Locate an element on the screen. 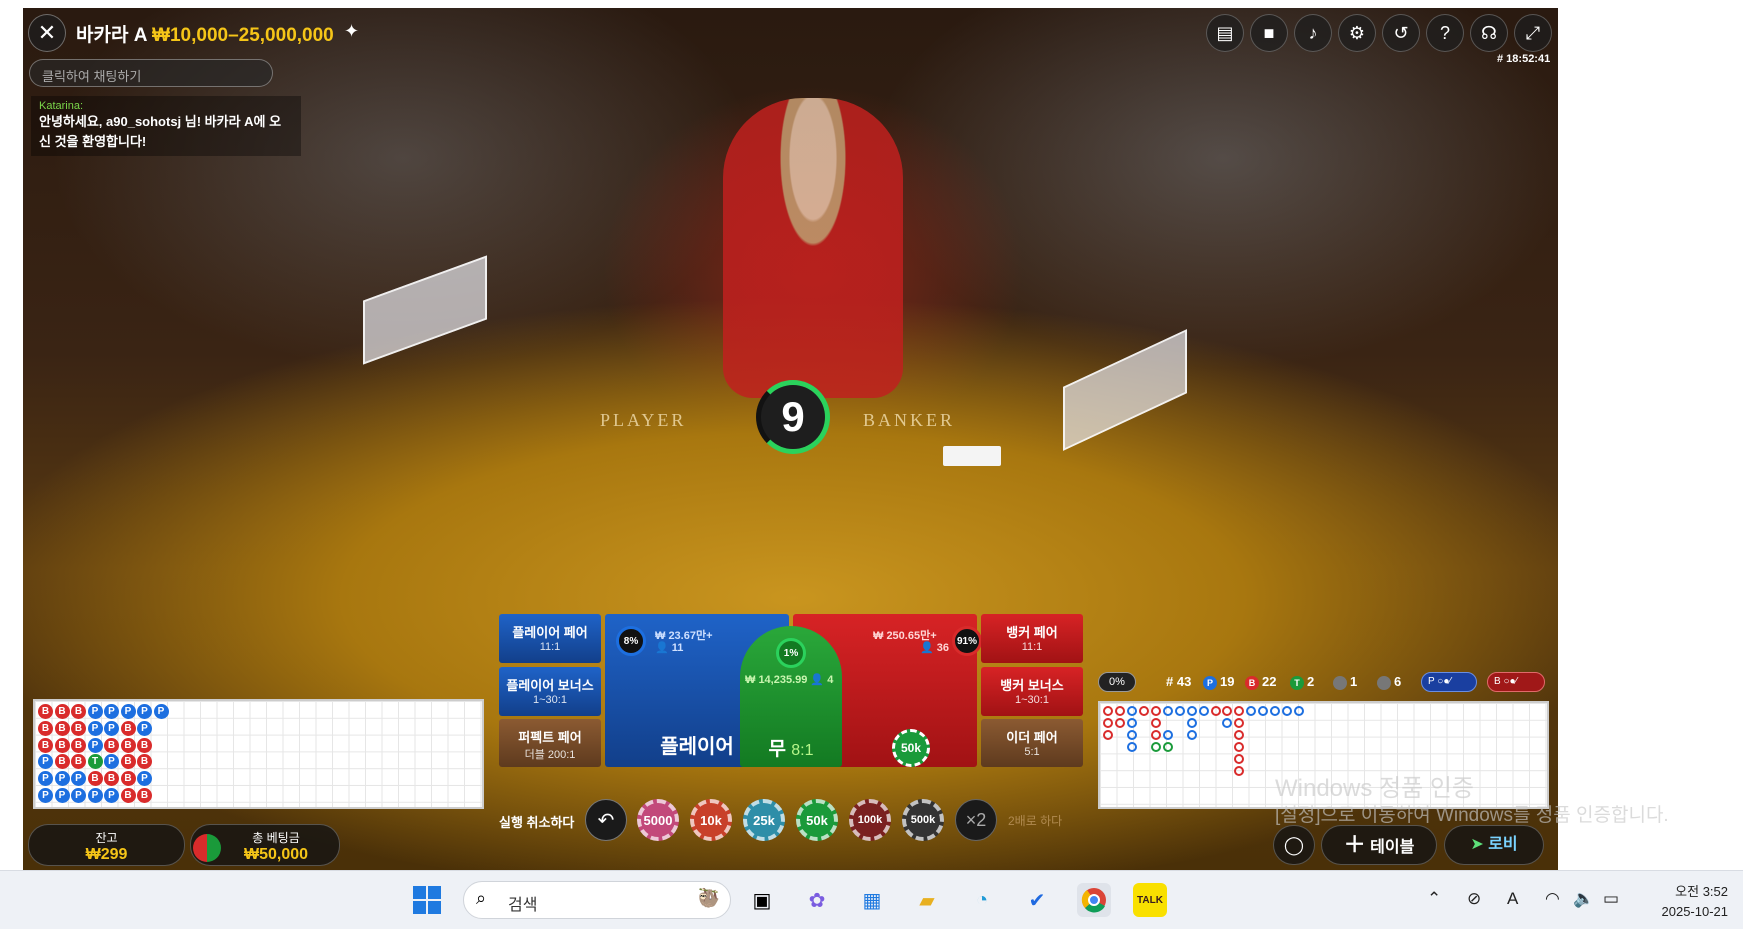 The image size is (1743, 929). banker-pair-stat: 6 is located at coordinates (1389, 682).